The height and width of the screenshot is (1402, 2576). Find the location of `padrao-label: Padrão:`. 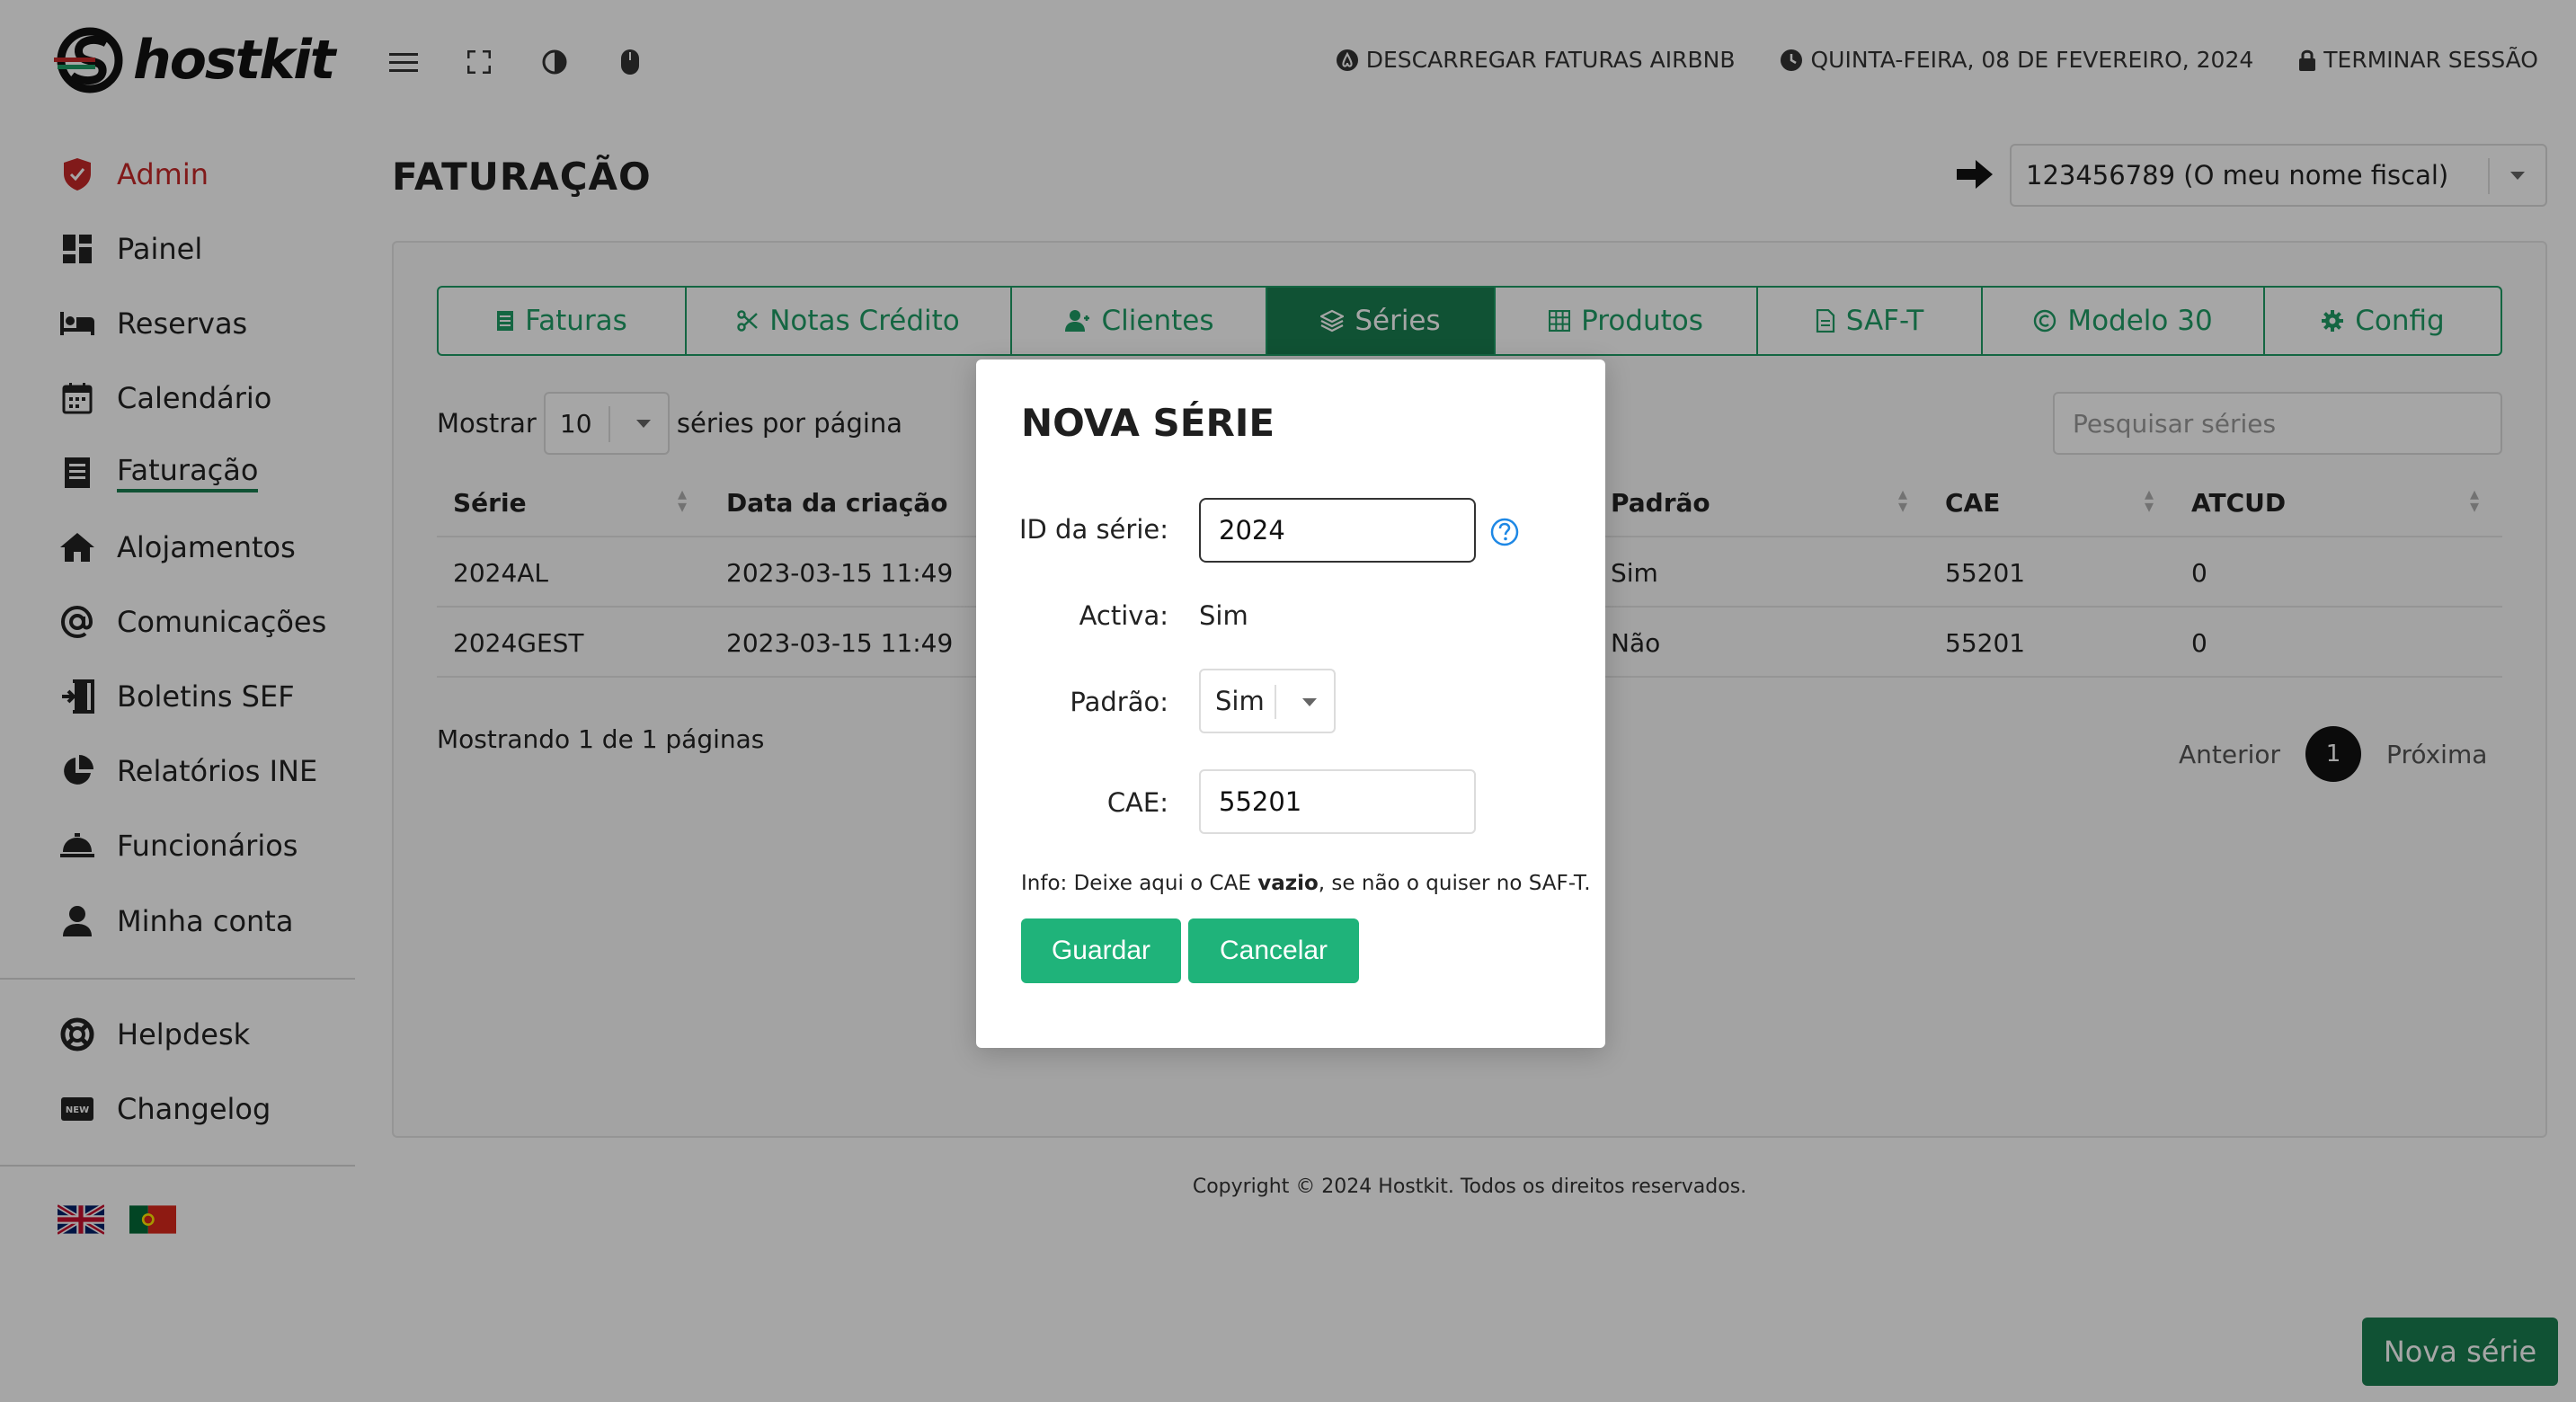

padrao-label: Padrão: is located at coordinates (1119, 702).